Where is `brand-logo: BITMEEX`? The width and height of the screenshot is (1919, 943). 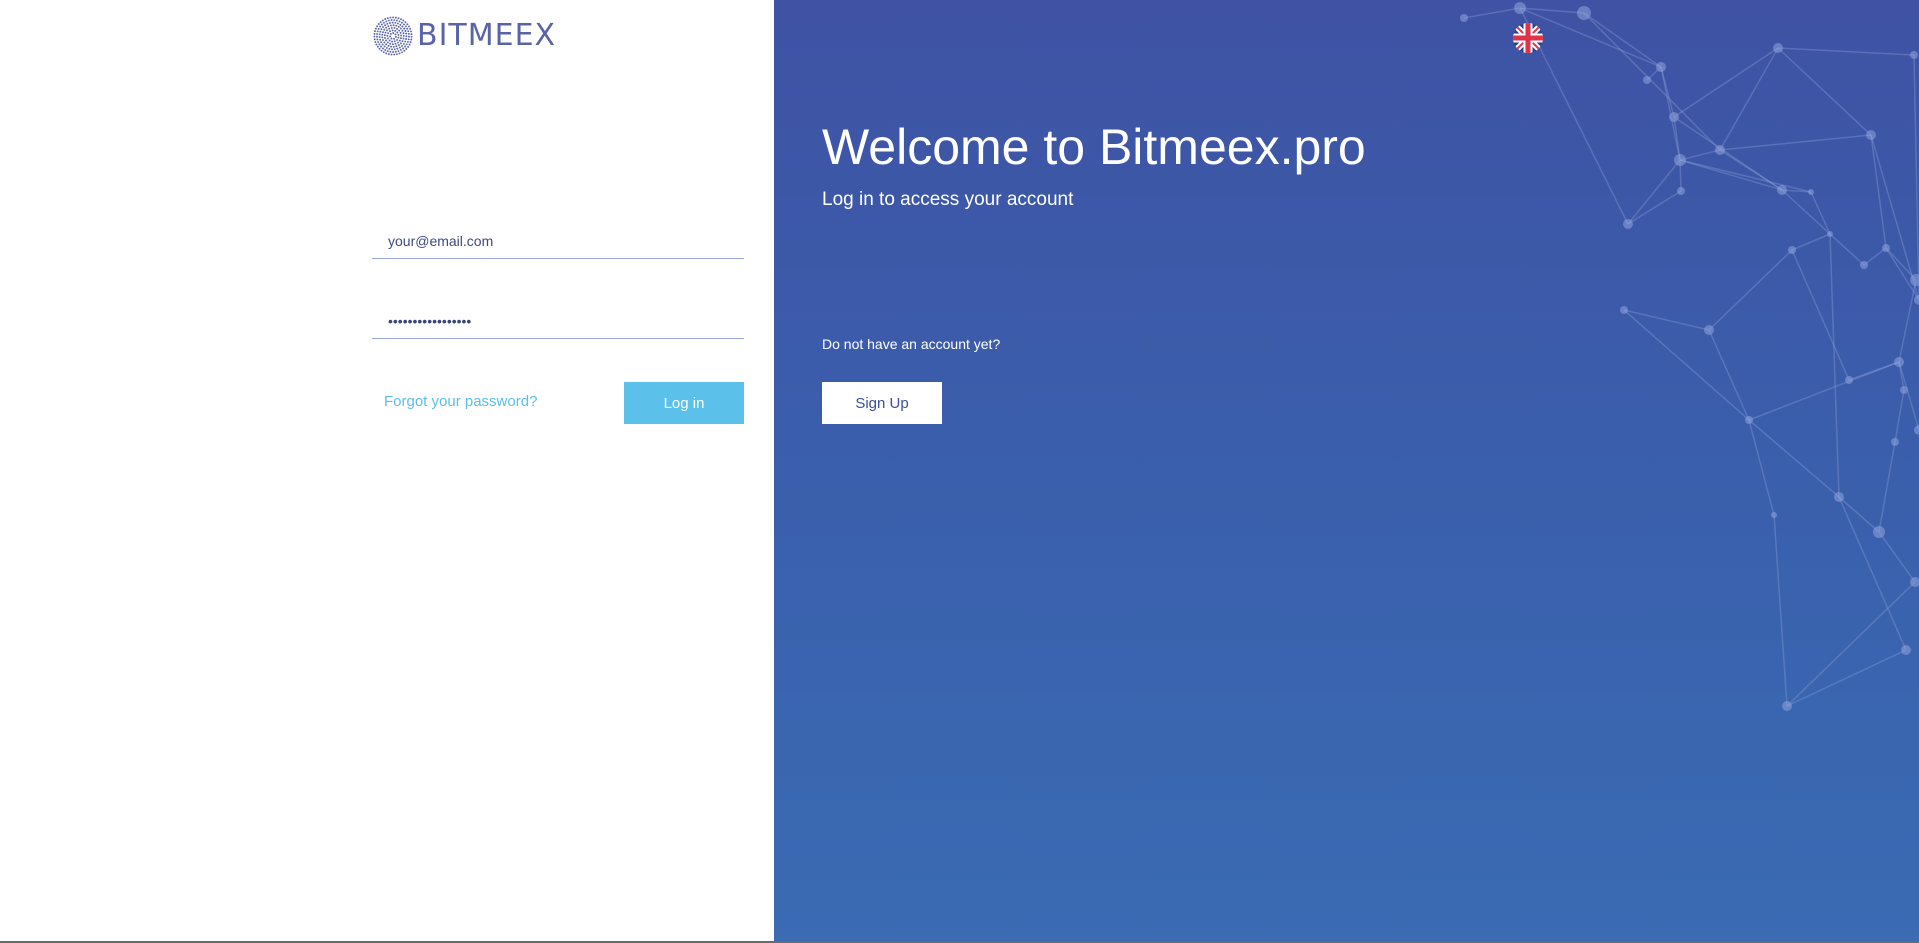 brand-logo: BITMEEX is located at coordinates (464, 36).